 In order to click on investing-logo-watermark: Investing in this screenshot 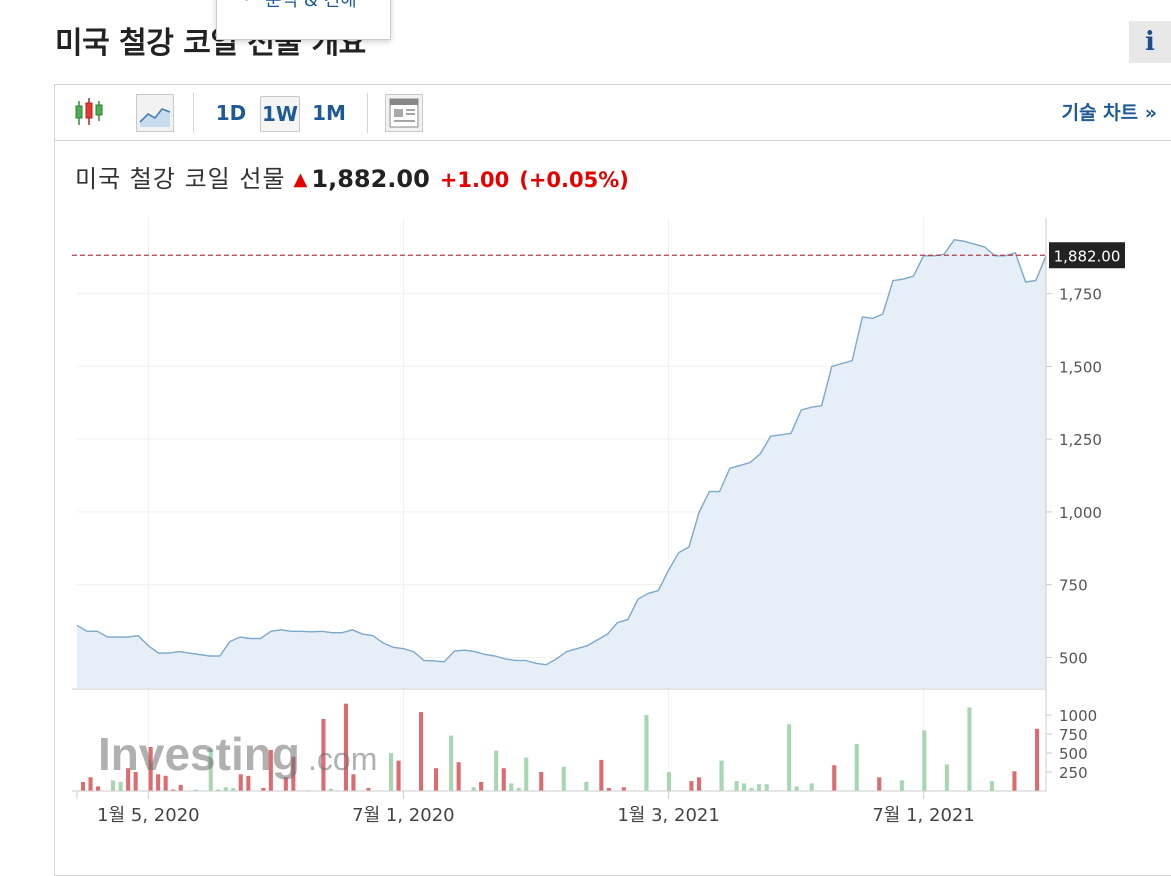, I will do `click(199, 754)`.